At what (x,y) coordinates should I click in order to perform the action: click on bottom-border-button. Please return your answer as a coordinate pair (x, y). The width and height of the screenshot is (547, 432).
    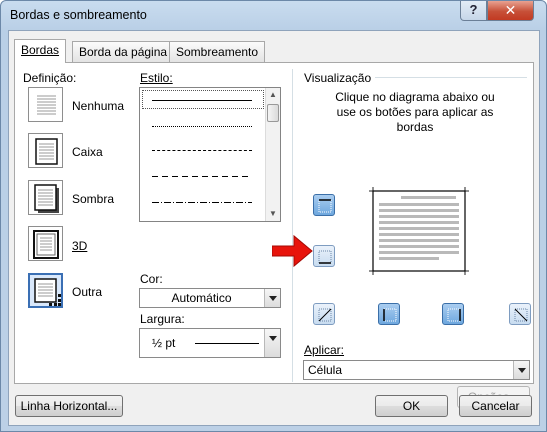
    Looking at the image, I should click on (324, 256).